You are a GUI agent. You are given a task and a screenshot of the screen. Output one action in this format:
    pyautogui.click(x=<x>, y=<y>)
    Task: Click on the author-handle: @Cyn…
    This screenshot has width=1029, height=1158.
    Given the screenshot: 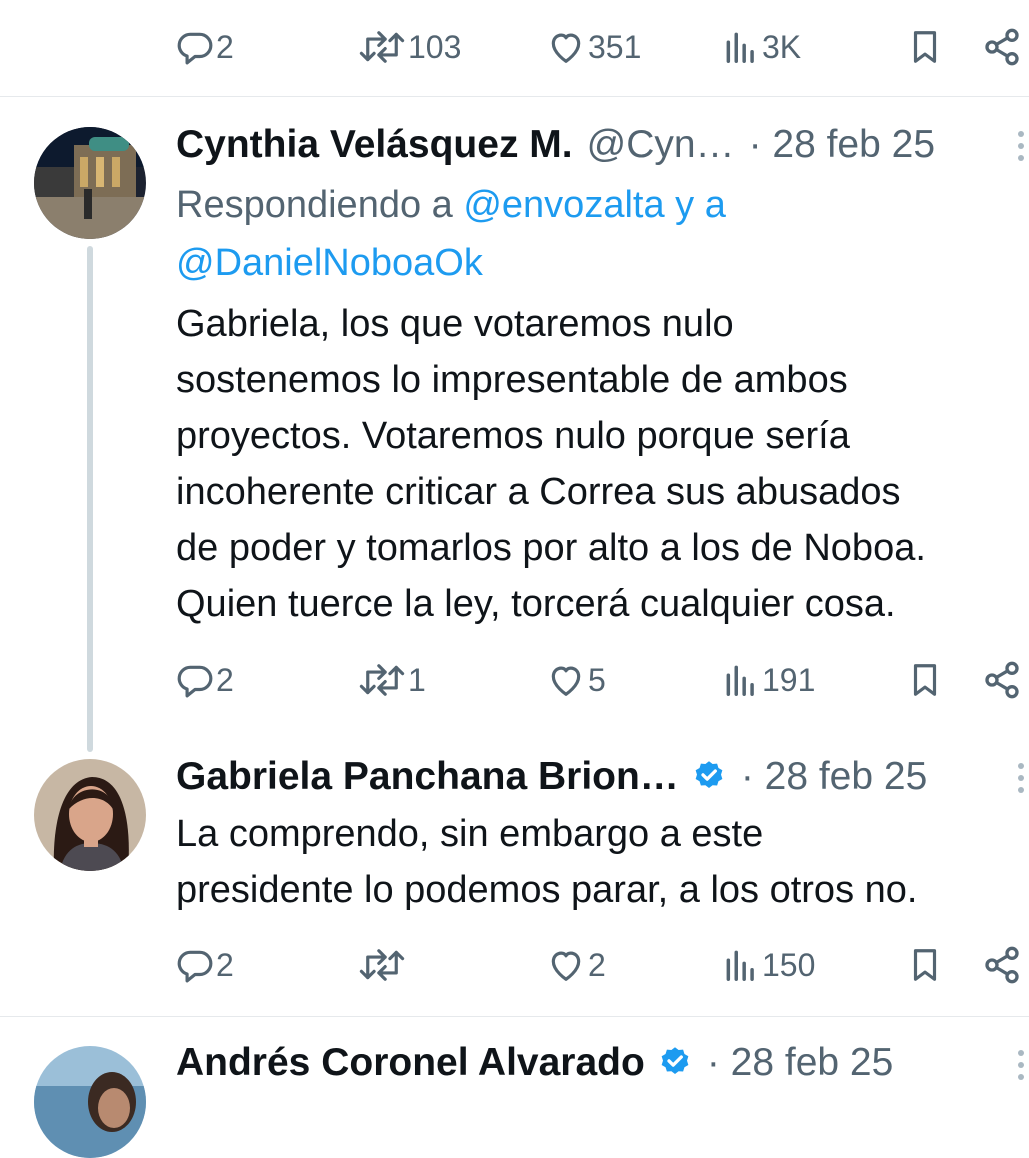 What is the action you would take?
    pyautogui.click(x=661, y=145)
    